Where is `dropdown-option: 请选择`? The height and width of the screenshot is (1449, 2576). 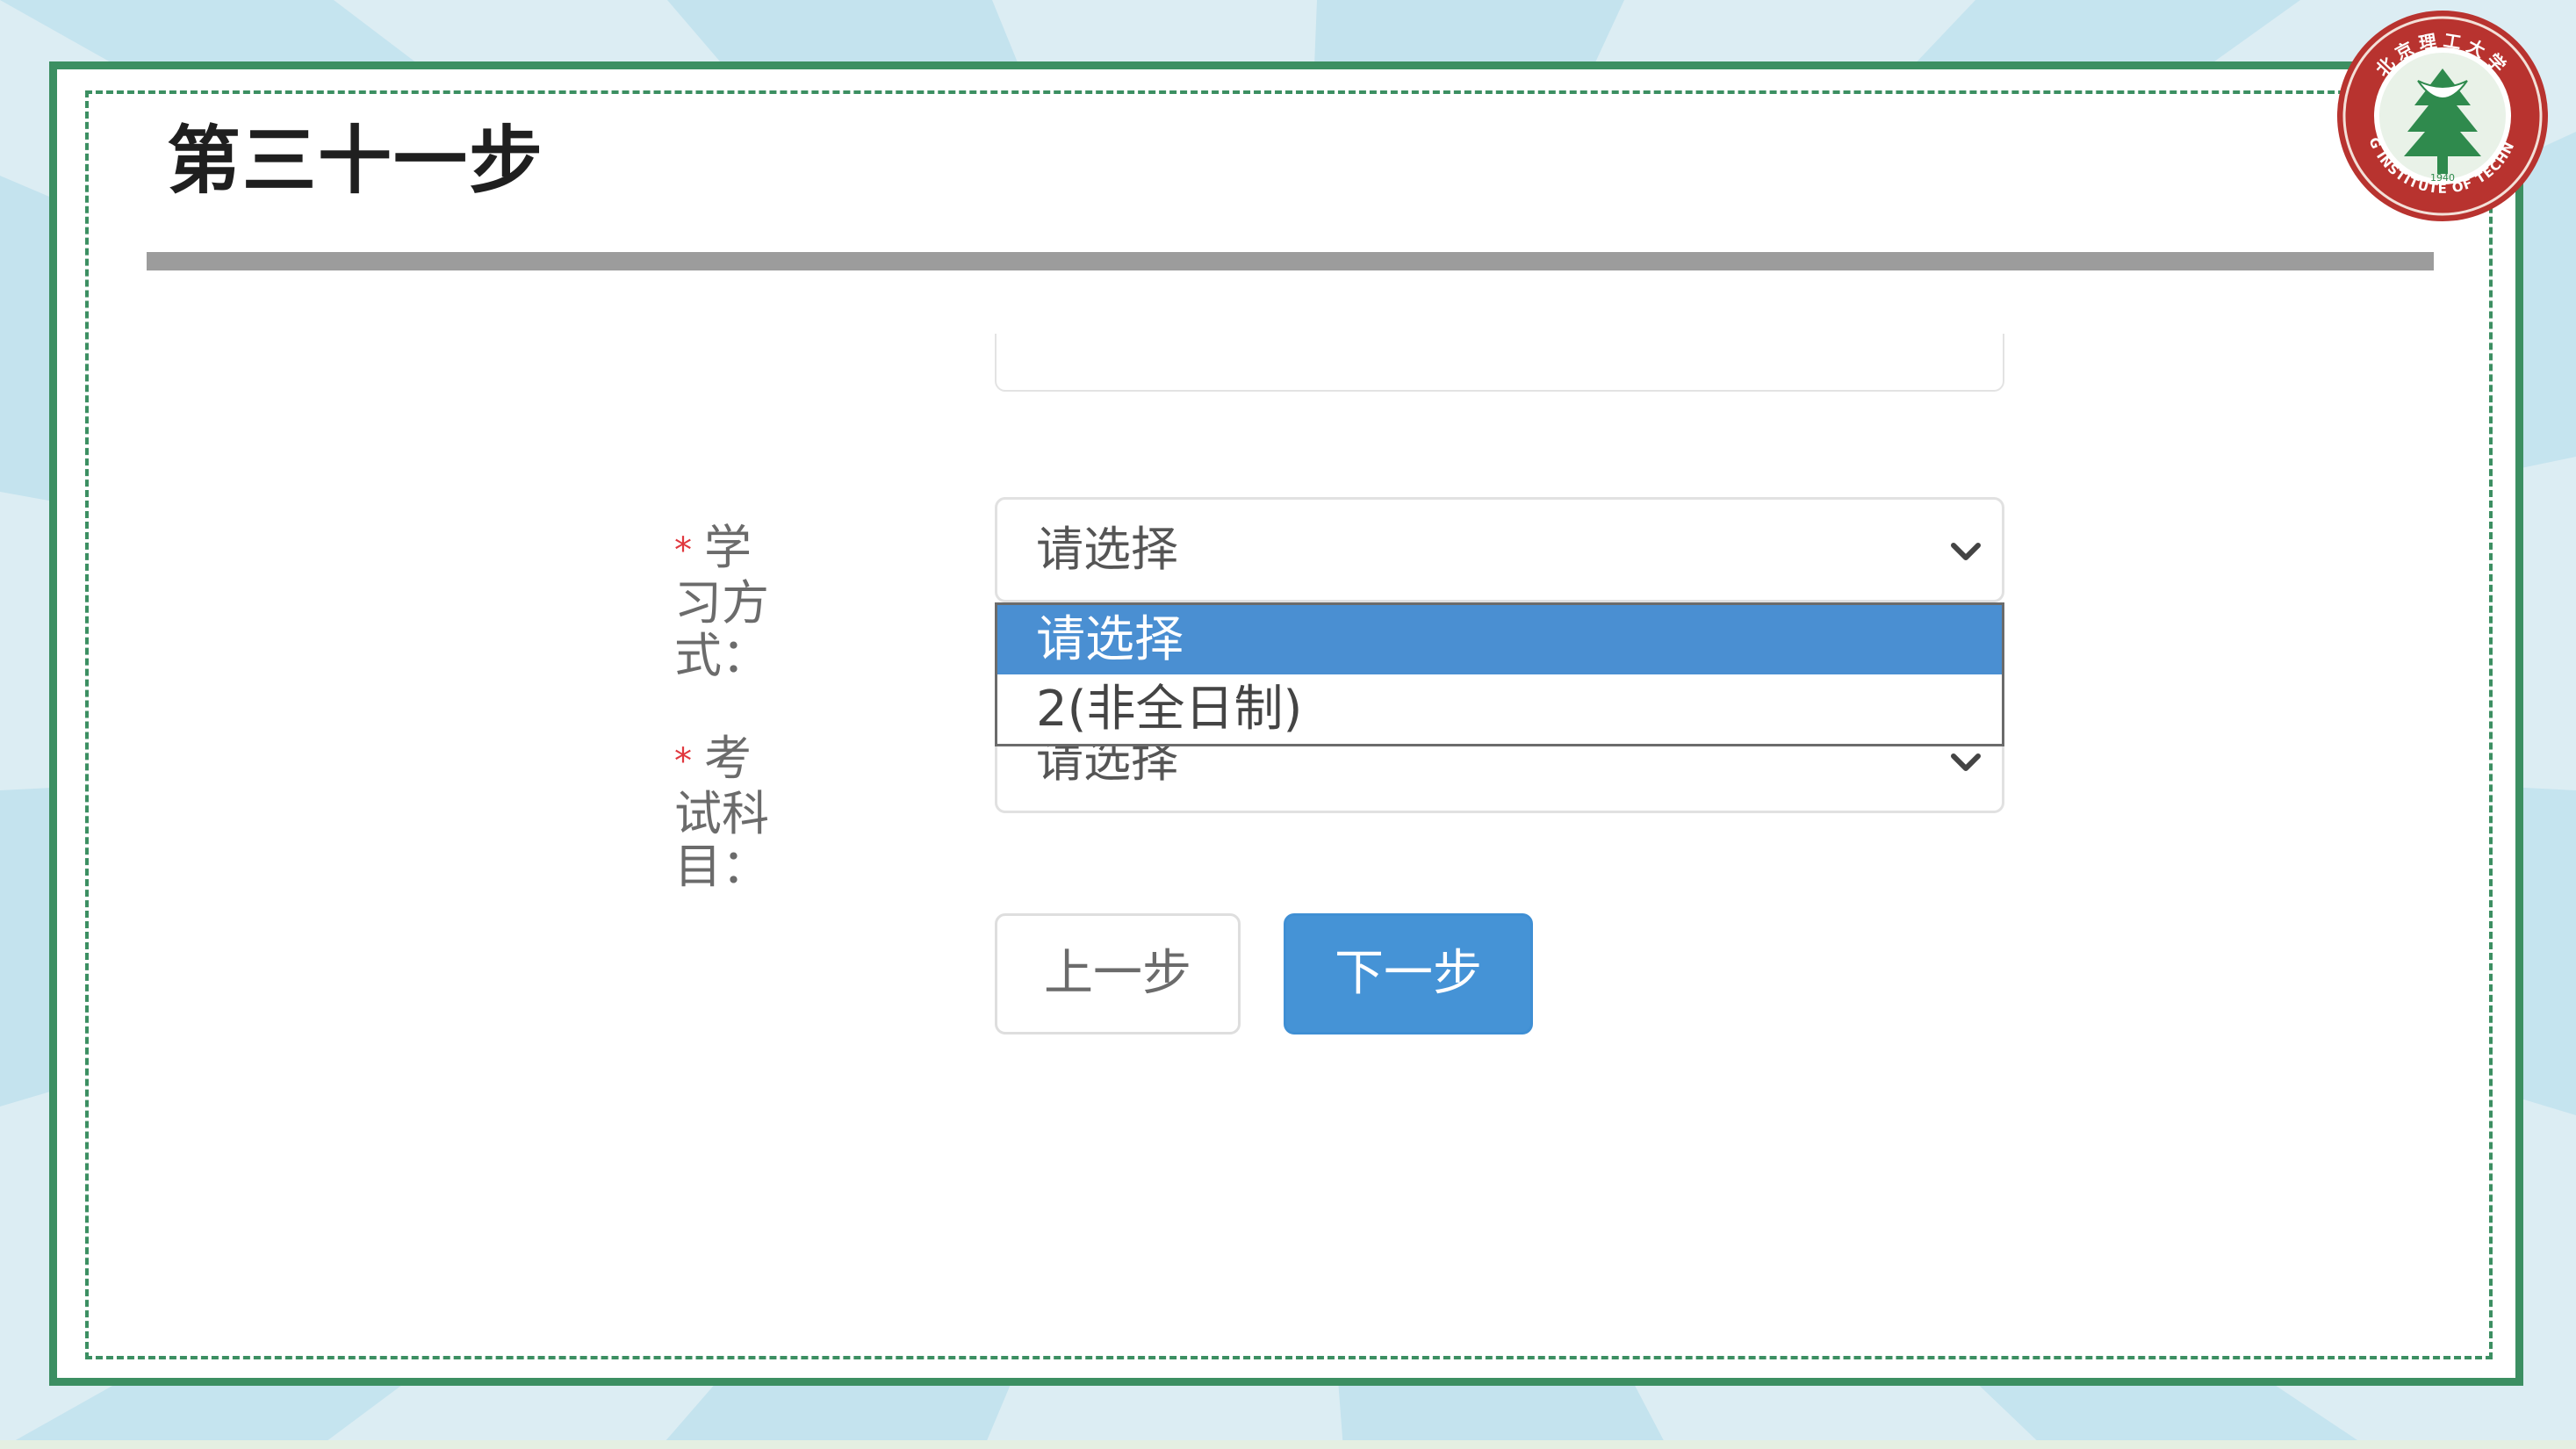 dropdown-option: 请选择 is located at coordinates (1499, 639).